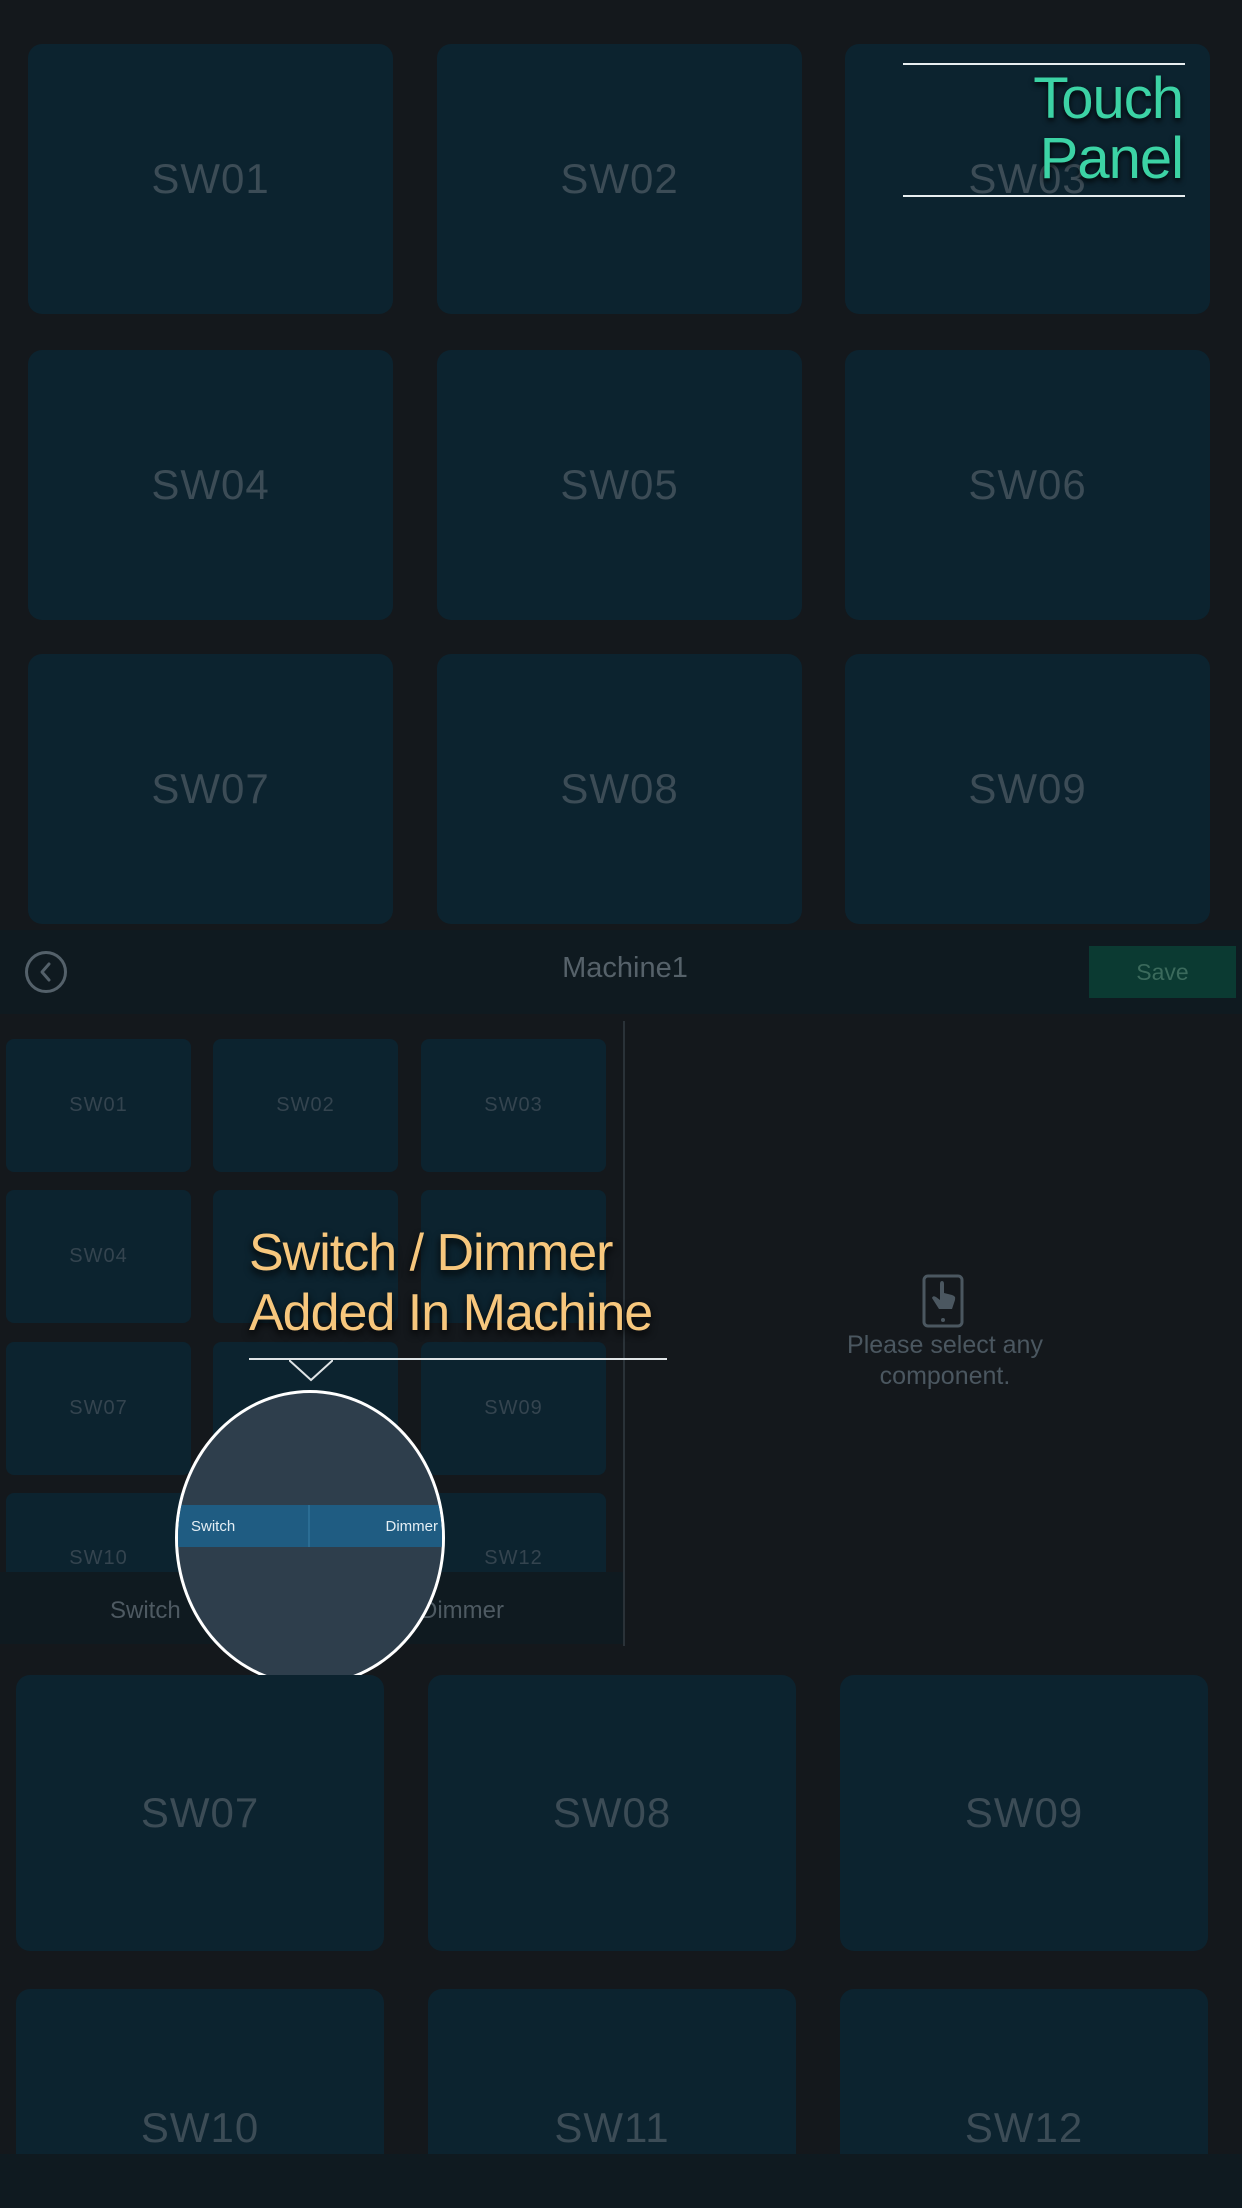  I want to click on magnified-dimmer-tab: Dimmer, so click(414, 1526).